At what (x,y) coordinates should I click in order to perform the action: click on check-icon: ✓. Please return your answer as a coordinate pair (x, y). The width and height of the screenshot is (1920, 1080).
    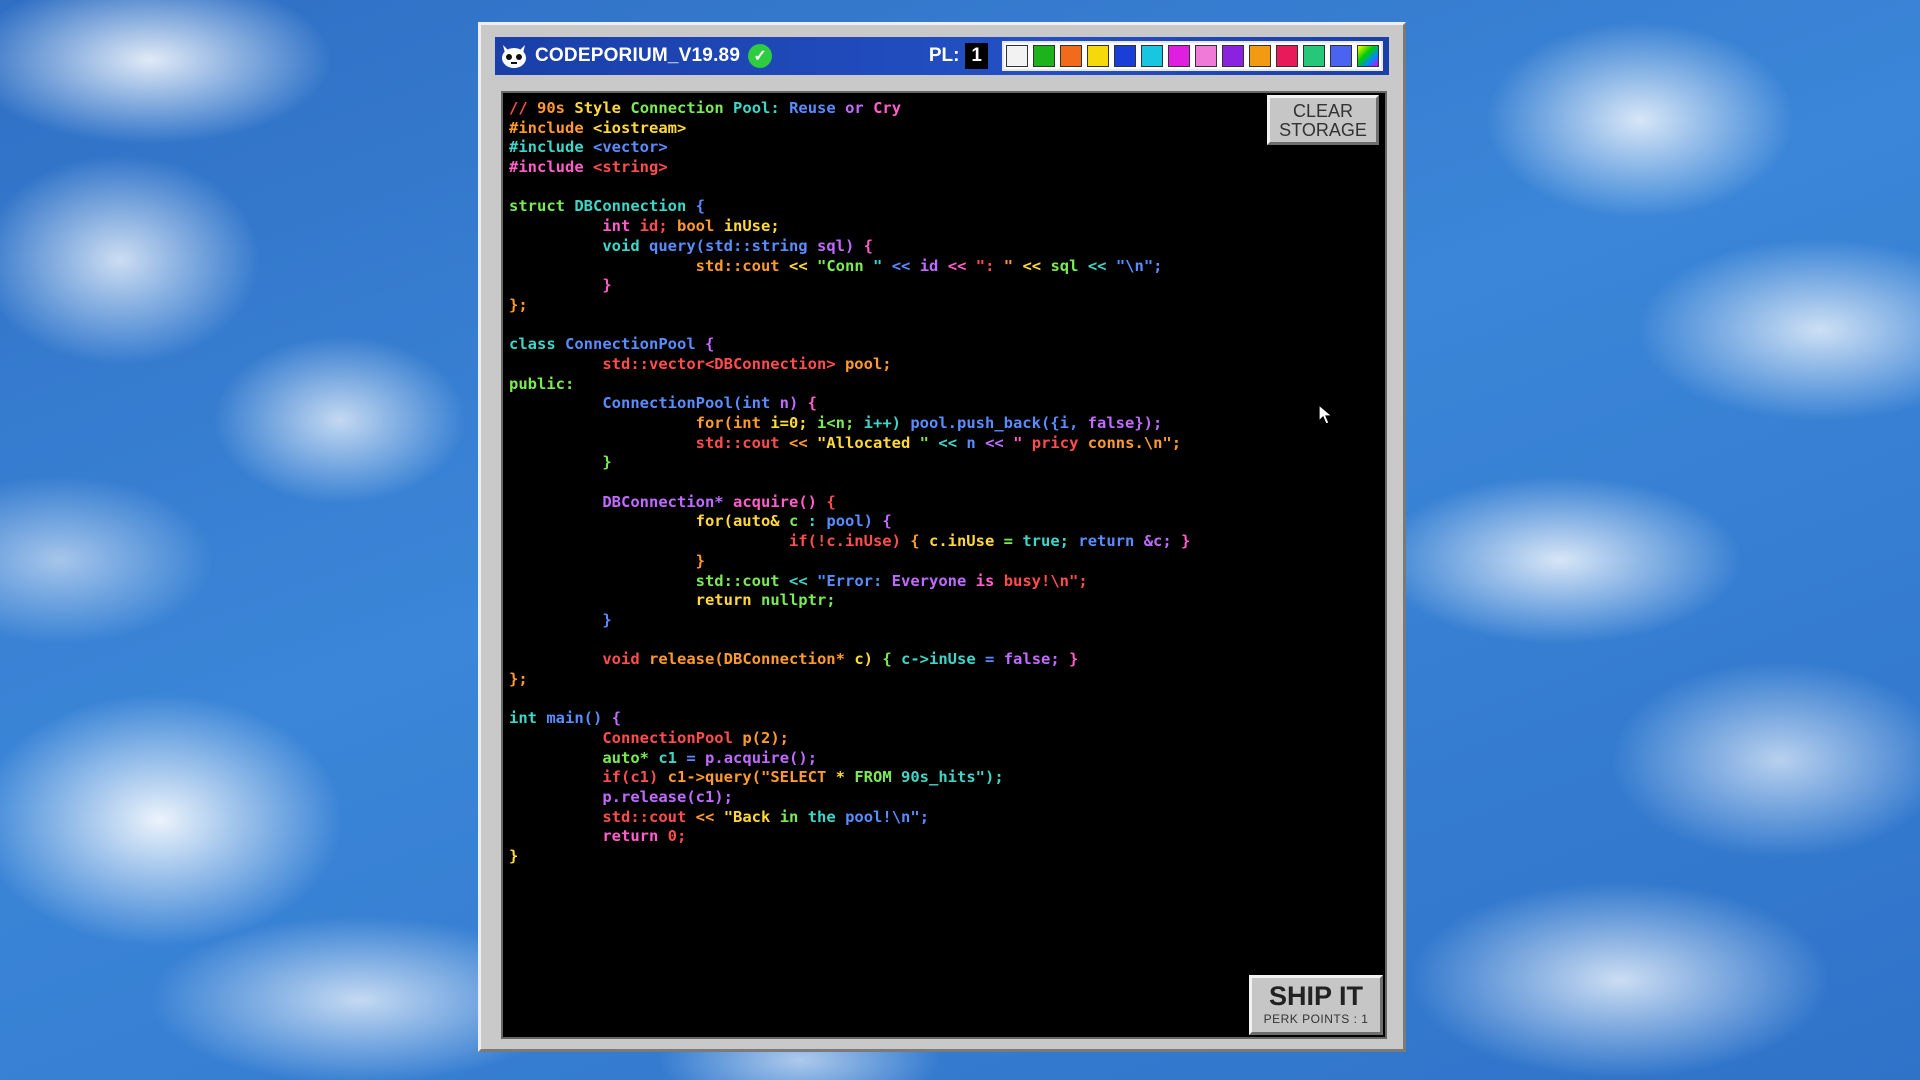
    Looking at the image, I should click on (760, 56).